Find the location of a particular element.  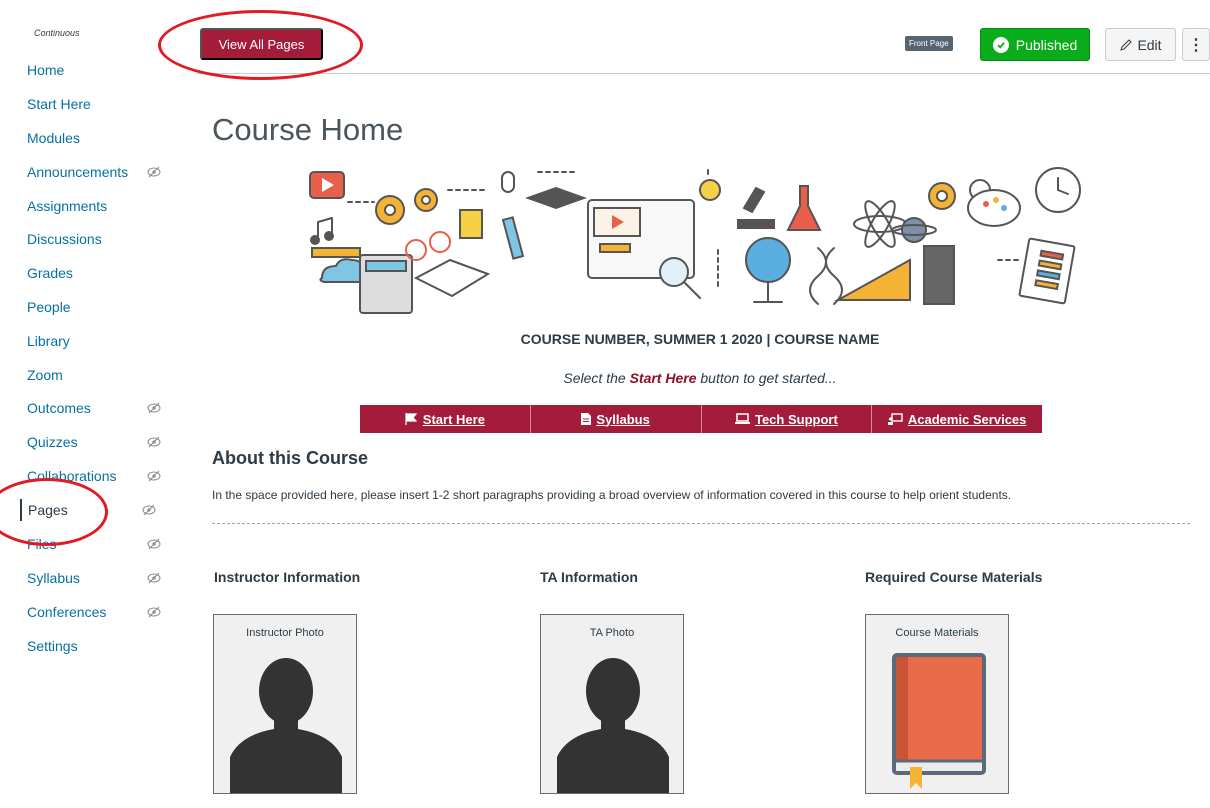

ta-photo-label: TA Photo is located at coordinates (612, 633).